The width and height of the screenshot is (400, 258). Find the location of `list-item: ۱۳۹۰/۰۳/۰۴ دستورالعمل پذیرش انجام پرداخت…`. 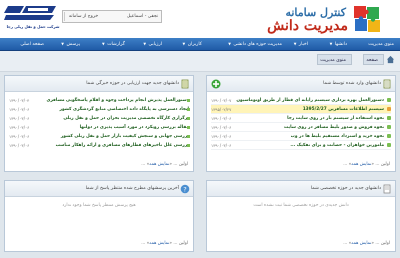

list-item: ۱۳۹۰/۰۳/۰۴ دستورالعمل پذیرش انجام پرداخت… is located at coordinates (99, 101).